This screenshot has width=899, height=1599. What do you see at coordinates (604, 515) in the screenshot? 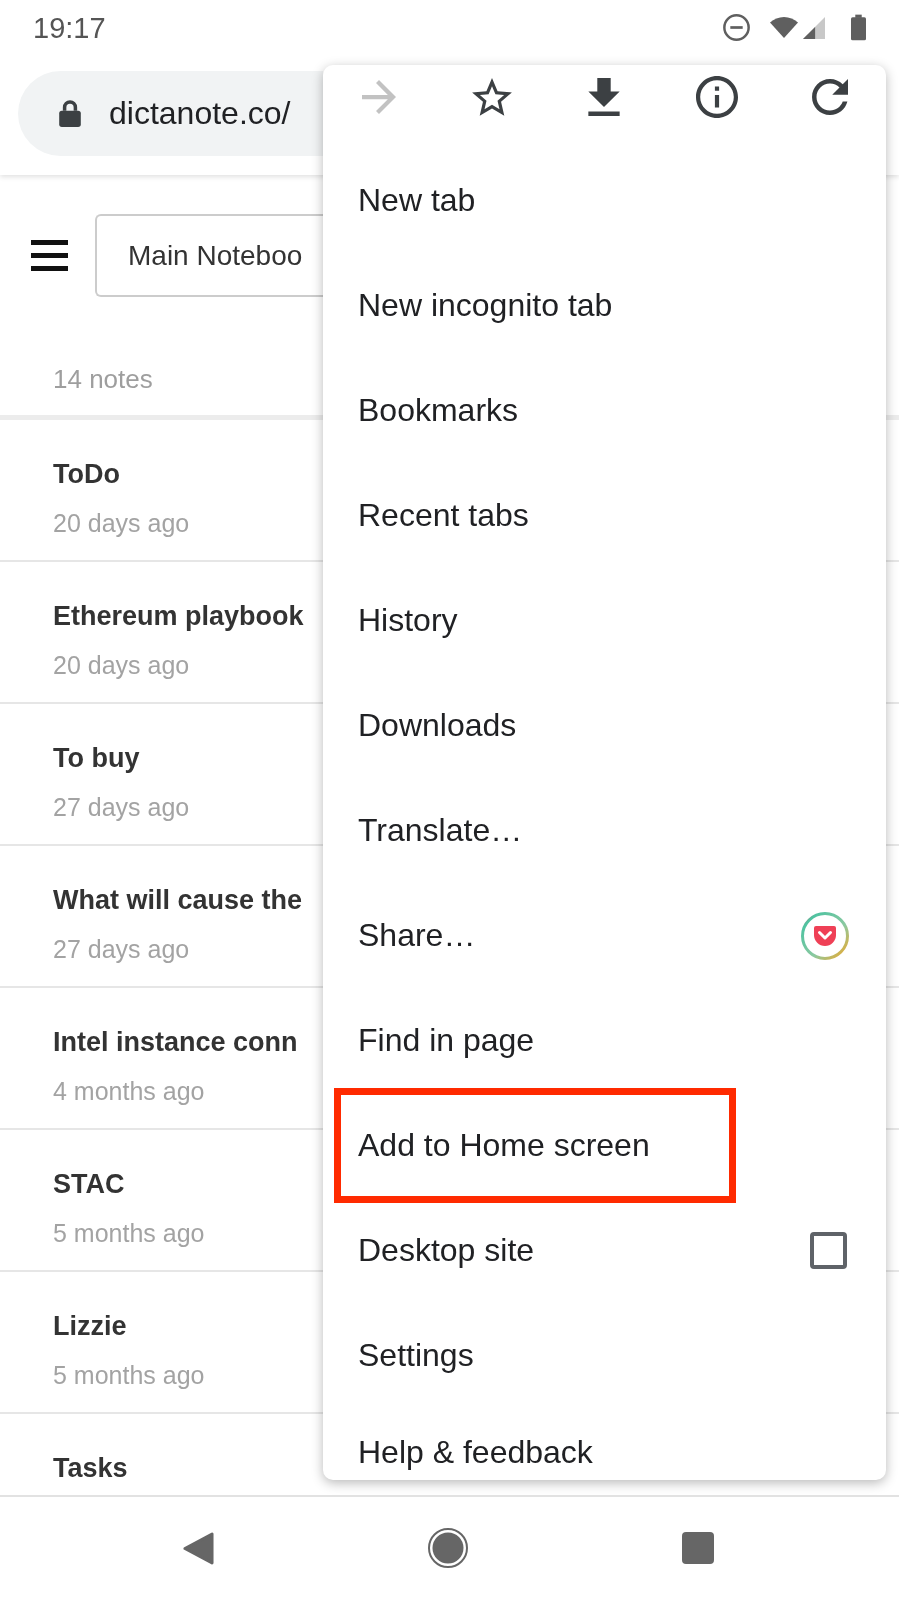
I see `menu-item: Recent tabs` at bounding box center [604, 515].